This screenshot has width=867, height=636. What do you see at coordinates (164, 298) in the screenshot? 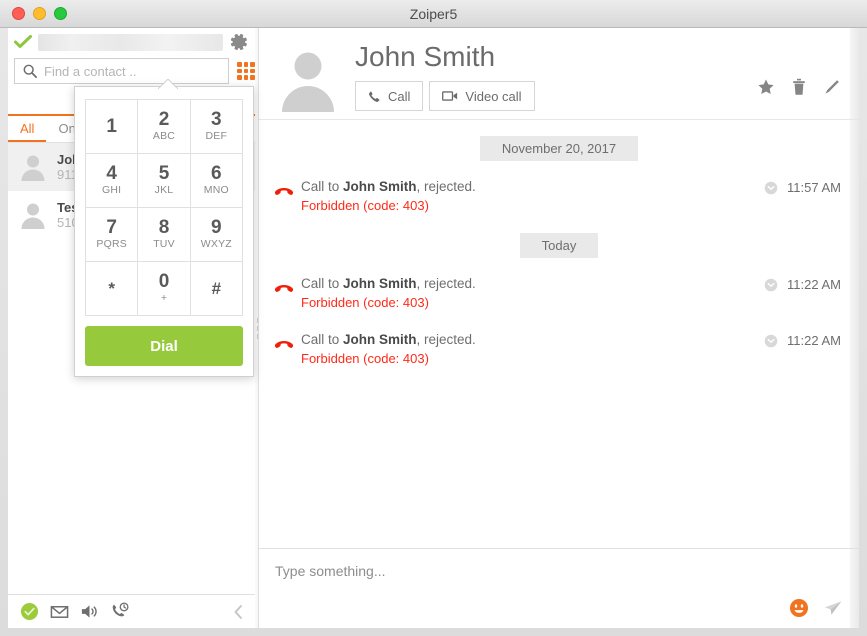
I see `key-letters: +` at bounding box center [164, 298].